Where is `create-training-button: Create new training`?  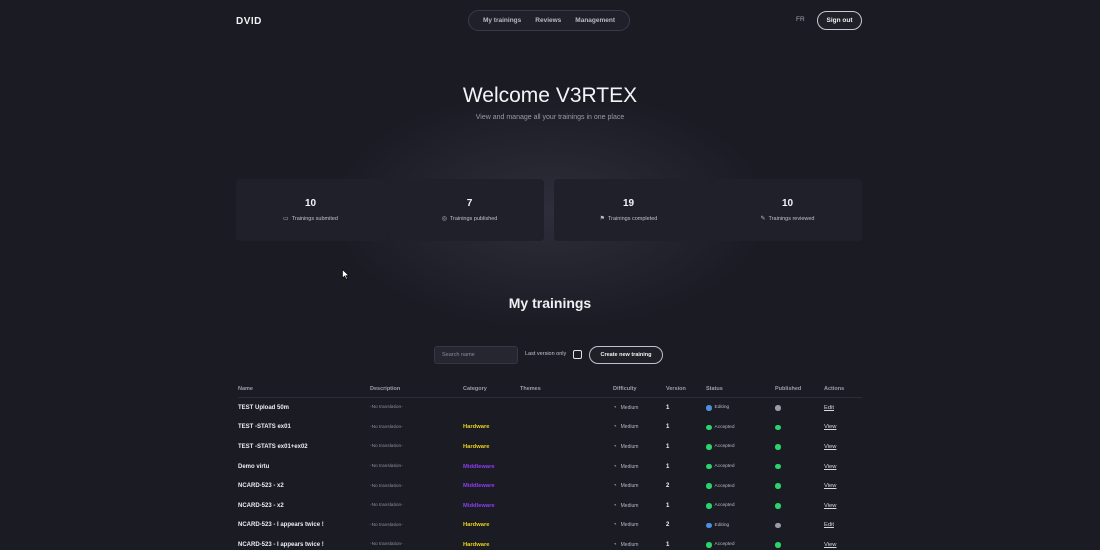 create-training-button: Create new training is located at coordinates (626, 355).